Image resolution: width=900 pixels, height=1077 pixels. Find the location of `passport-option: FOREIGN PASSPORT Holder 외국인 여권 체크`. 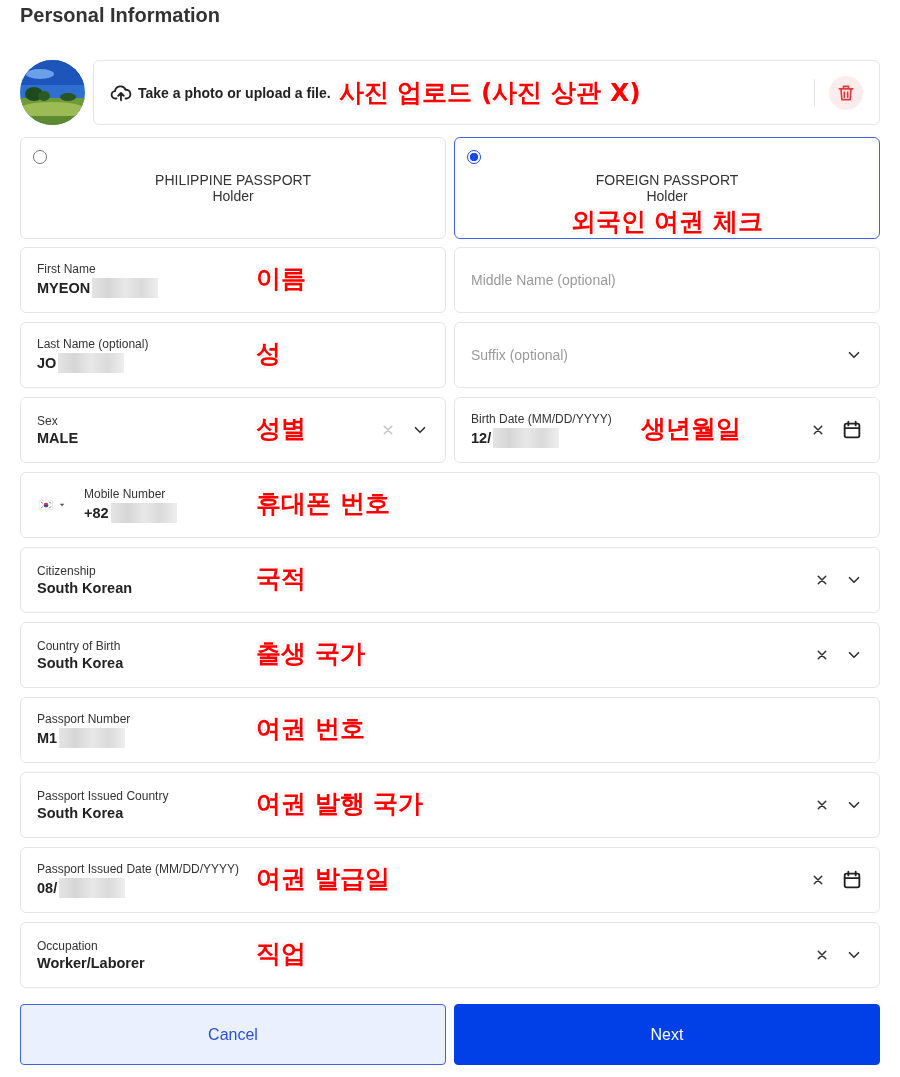

passport-option: FOREIGN PASSPORT Holder 외국인 여권 체크 is located at coordinates (667, 188).